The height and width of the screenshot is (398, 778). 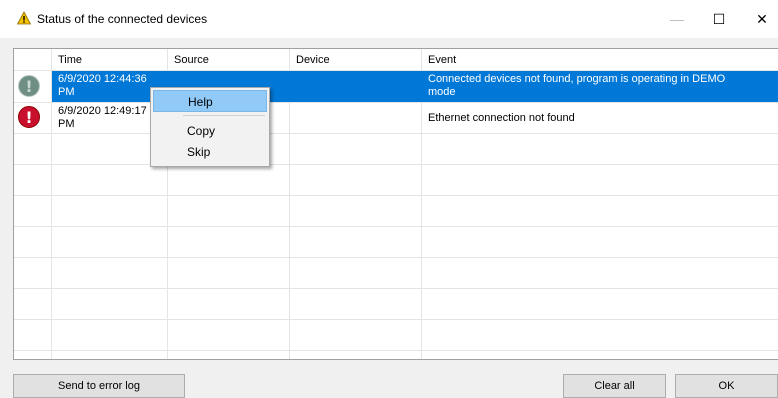 What do you see at coordinates (726, 386) in the screenshot?
I see `ok-button: OK` at bounding box center [726, 386].